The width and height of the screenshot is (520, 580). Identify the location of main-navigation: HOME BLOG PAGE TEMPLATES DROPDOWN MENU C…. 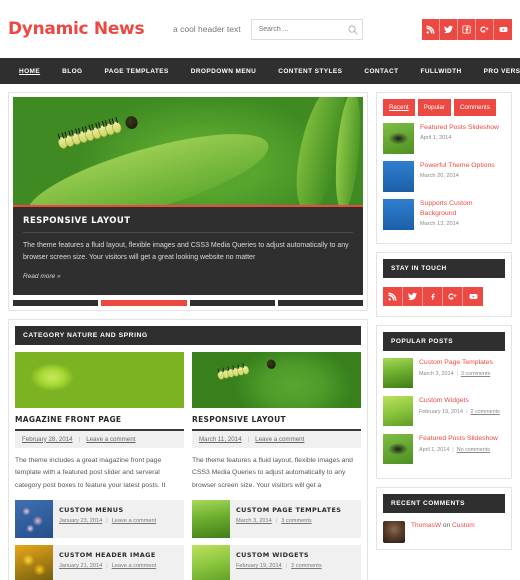
(260, 71).